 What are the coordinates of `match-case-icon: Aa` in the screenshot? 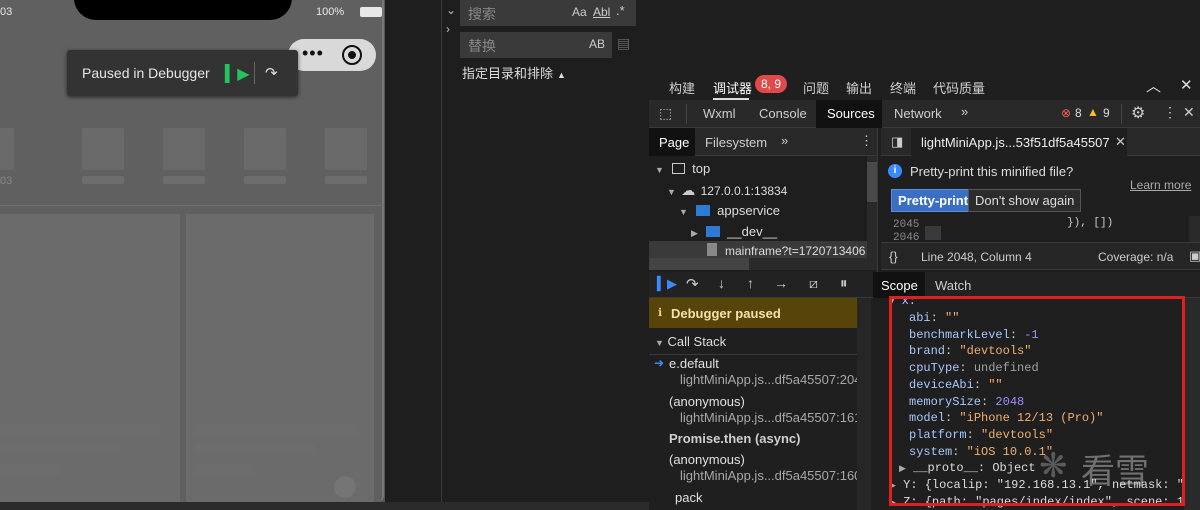 It's located at (579, 12).